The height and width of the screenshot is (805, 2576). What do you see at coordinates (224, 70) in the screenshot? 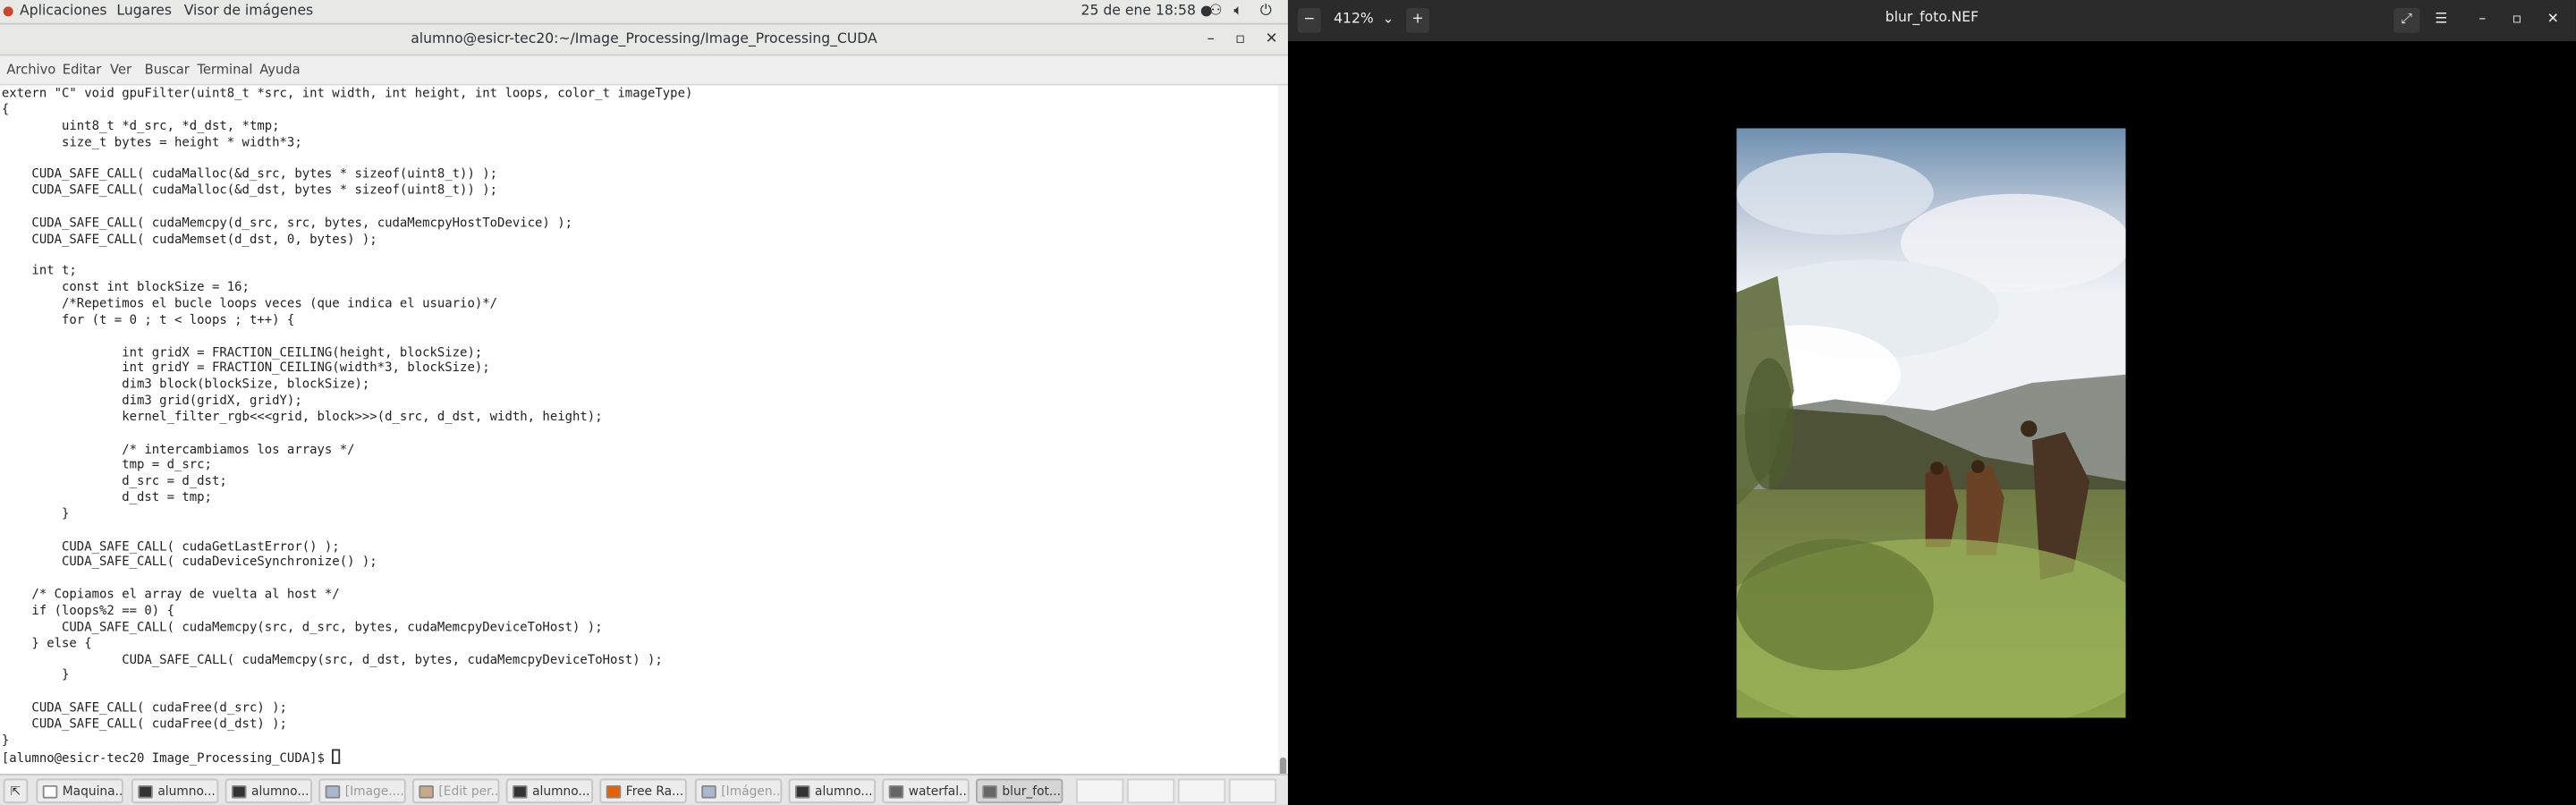
I see `menu-terminal: Terminal` at bounding box center [224, 70].